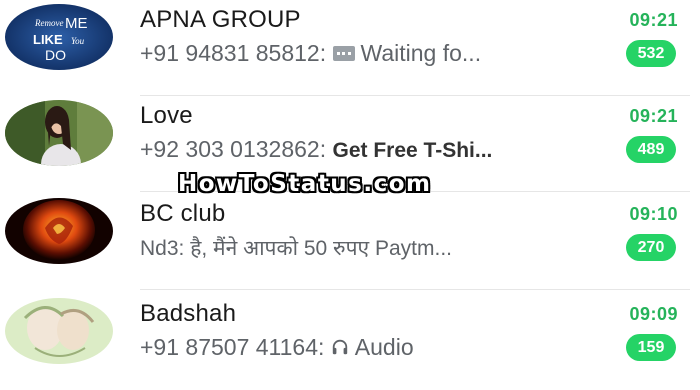  What do you see at coordinates (343, 53) in the screenshot?
I see `message-icon` at bounding box center [343, 53].